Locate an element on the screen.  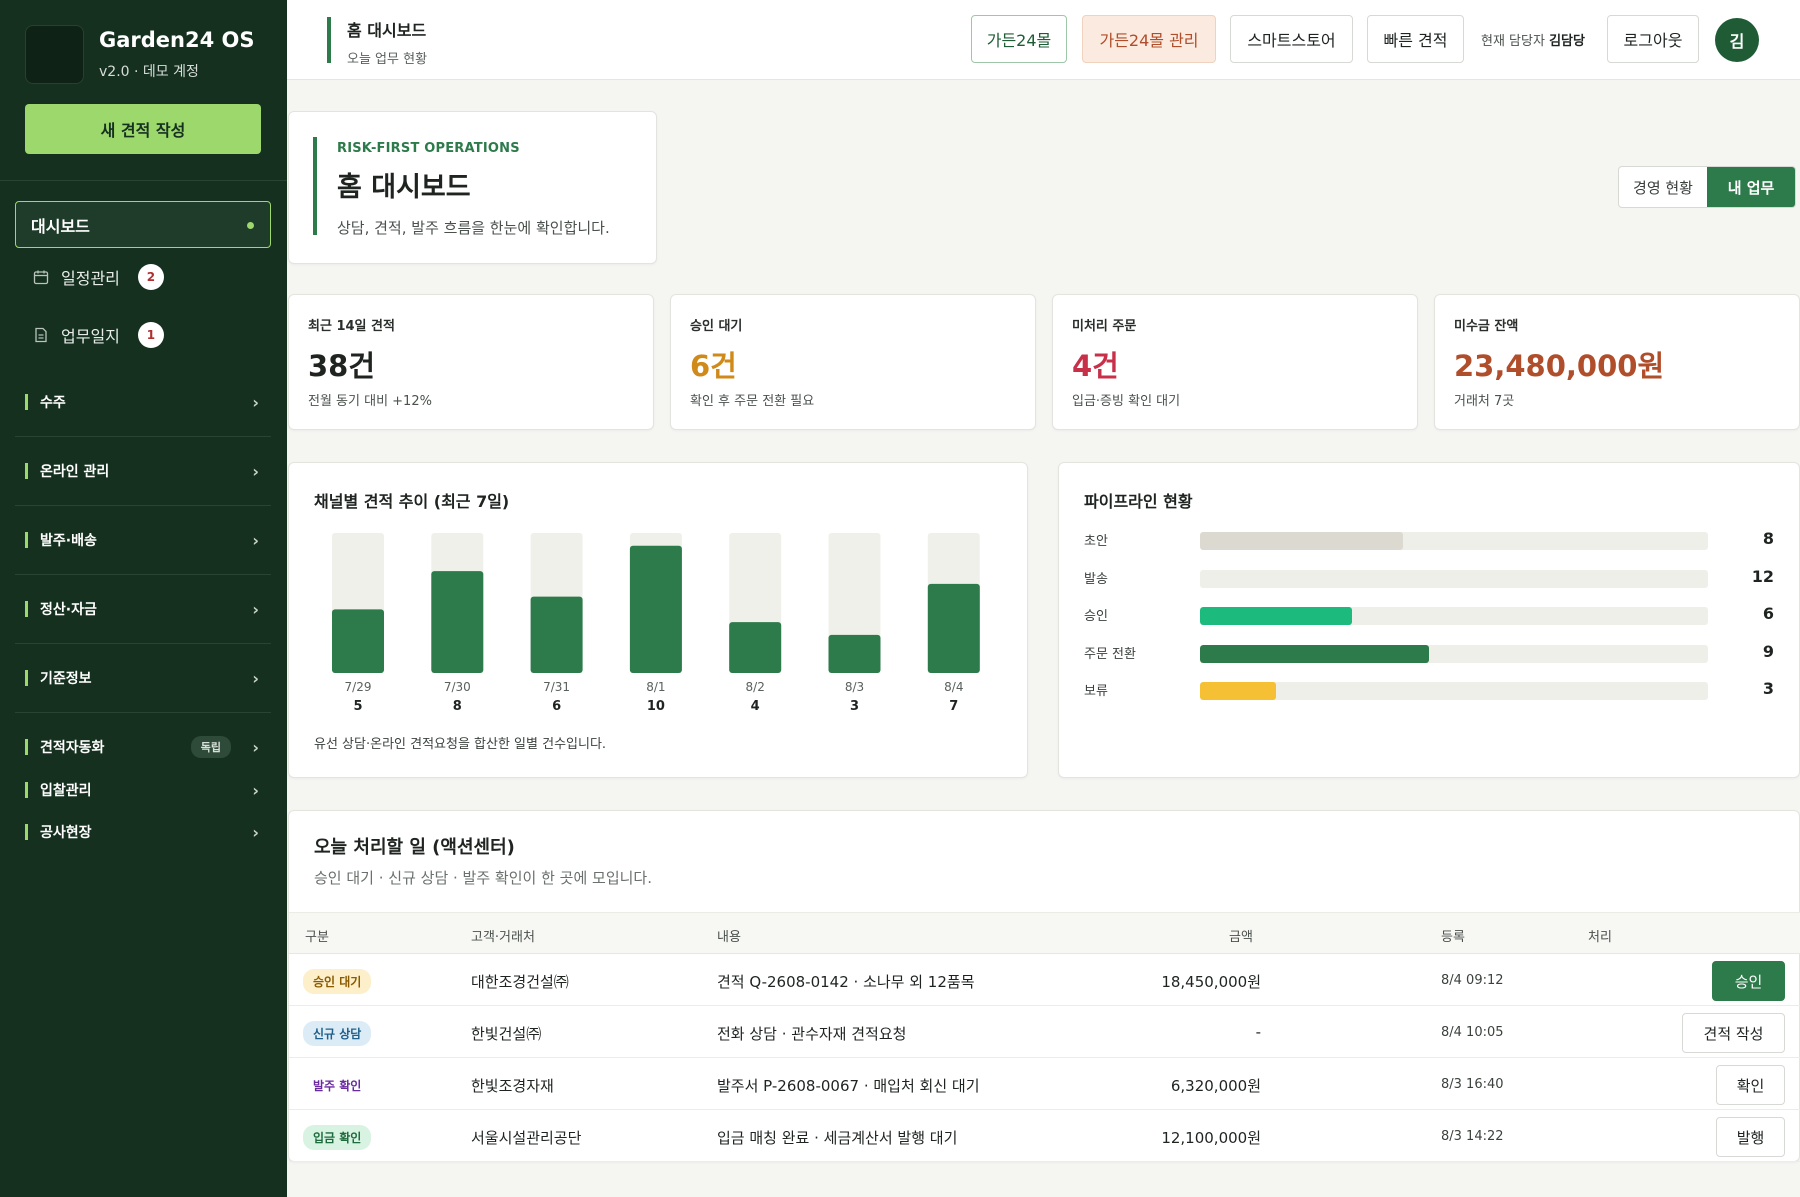
sidebar-group-master: 기준정보 › is located at coordinates (148, 678).